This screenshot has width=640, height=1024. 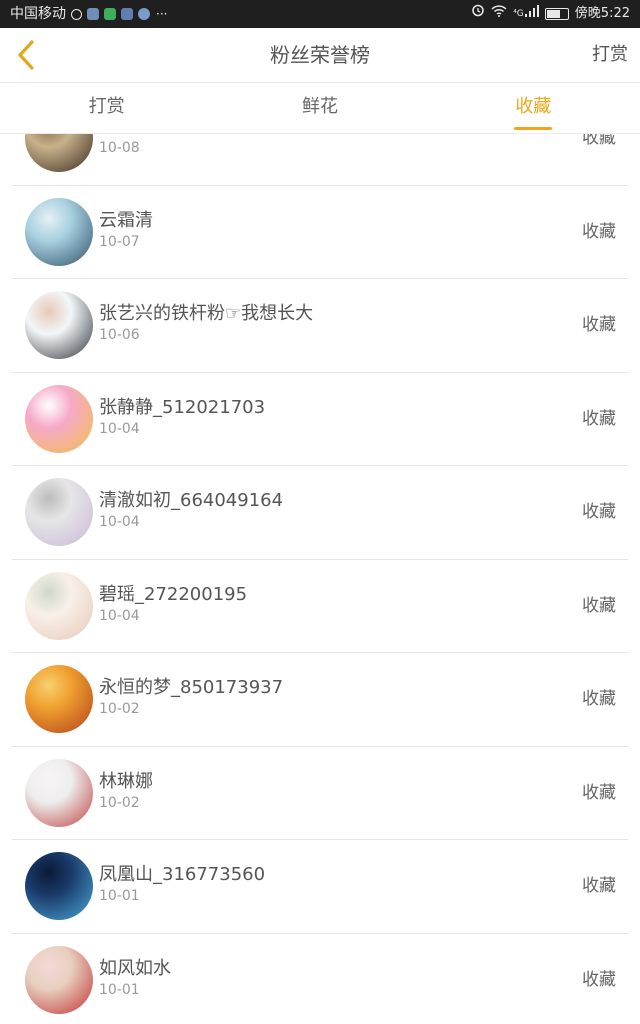 I want to click on reward-button: 打赏, so click(x=610, y=55).